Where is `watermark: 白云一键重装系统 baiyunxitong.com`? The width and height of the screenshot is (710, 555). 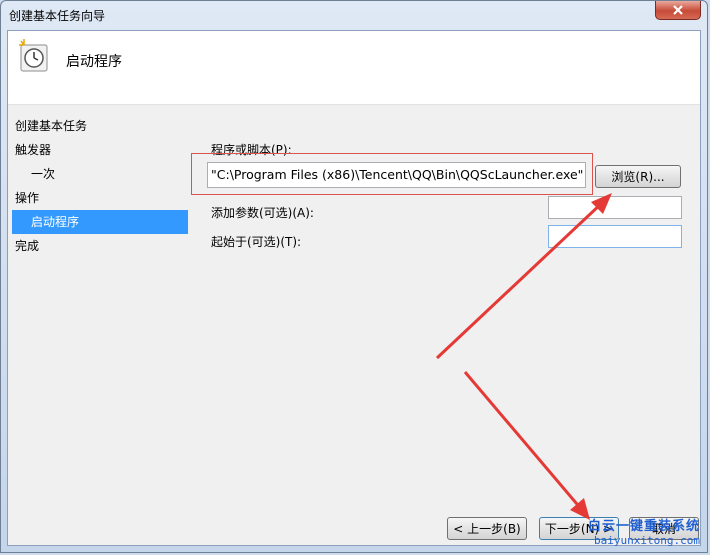 watermark: 白云一键重装系统 baiyunxitong.com is located at coordinates (644, 531).